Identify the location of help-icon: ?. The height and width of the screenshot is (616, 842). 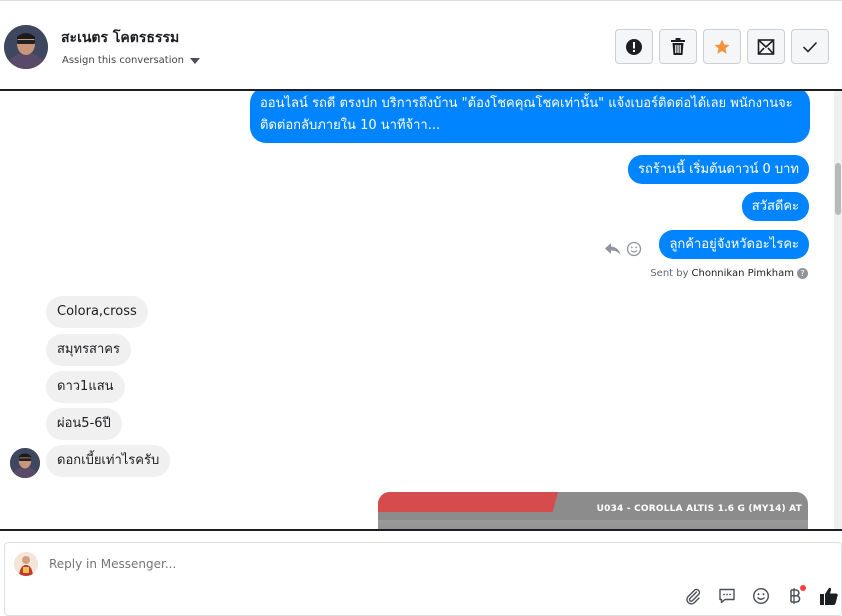
(802, 273).